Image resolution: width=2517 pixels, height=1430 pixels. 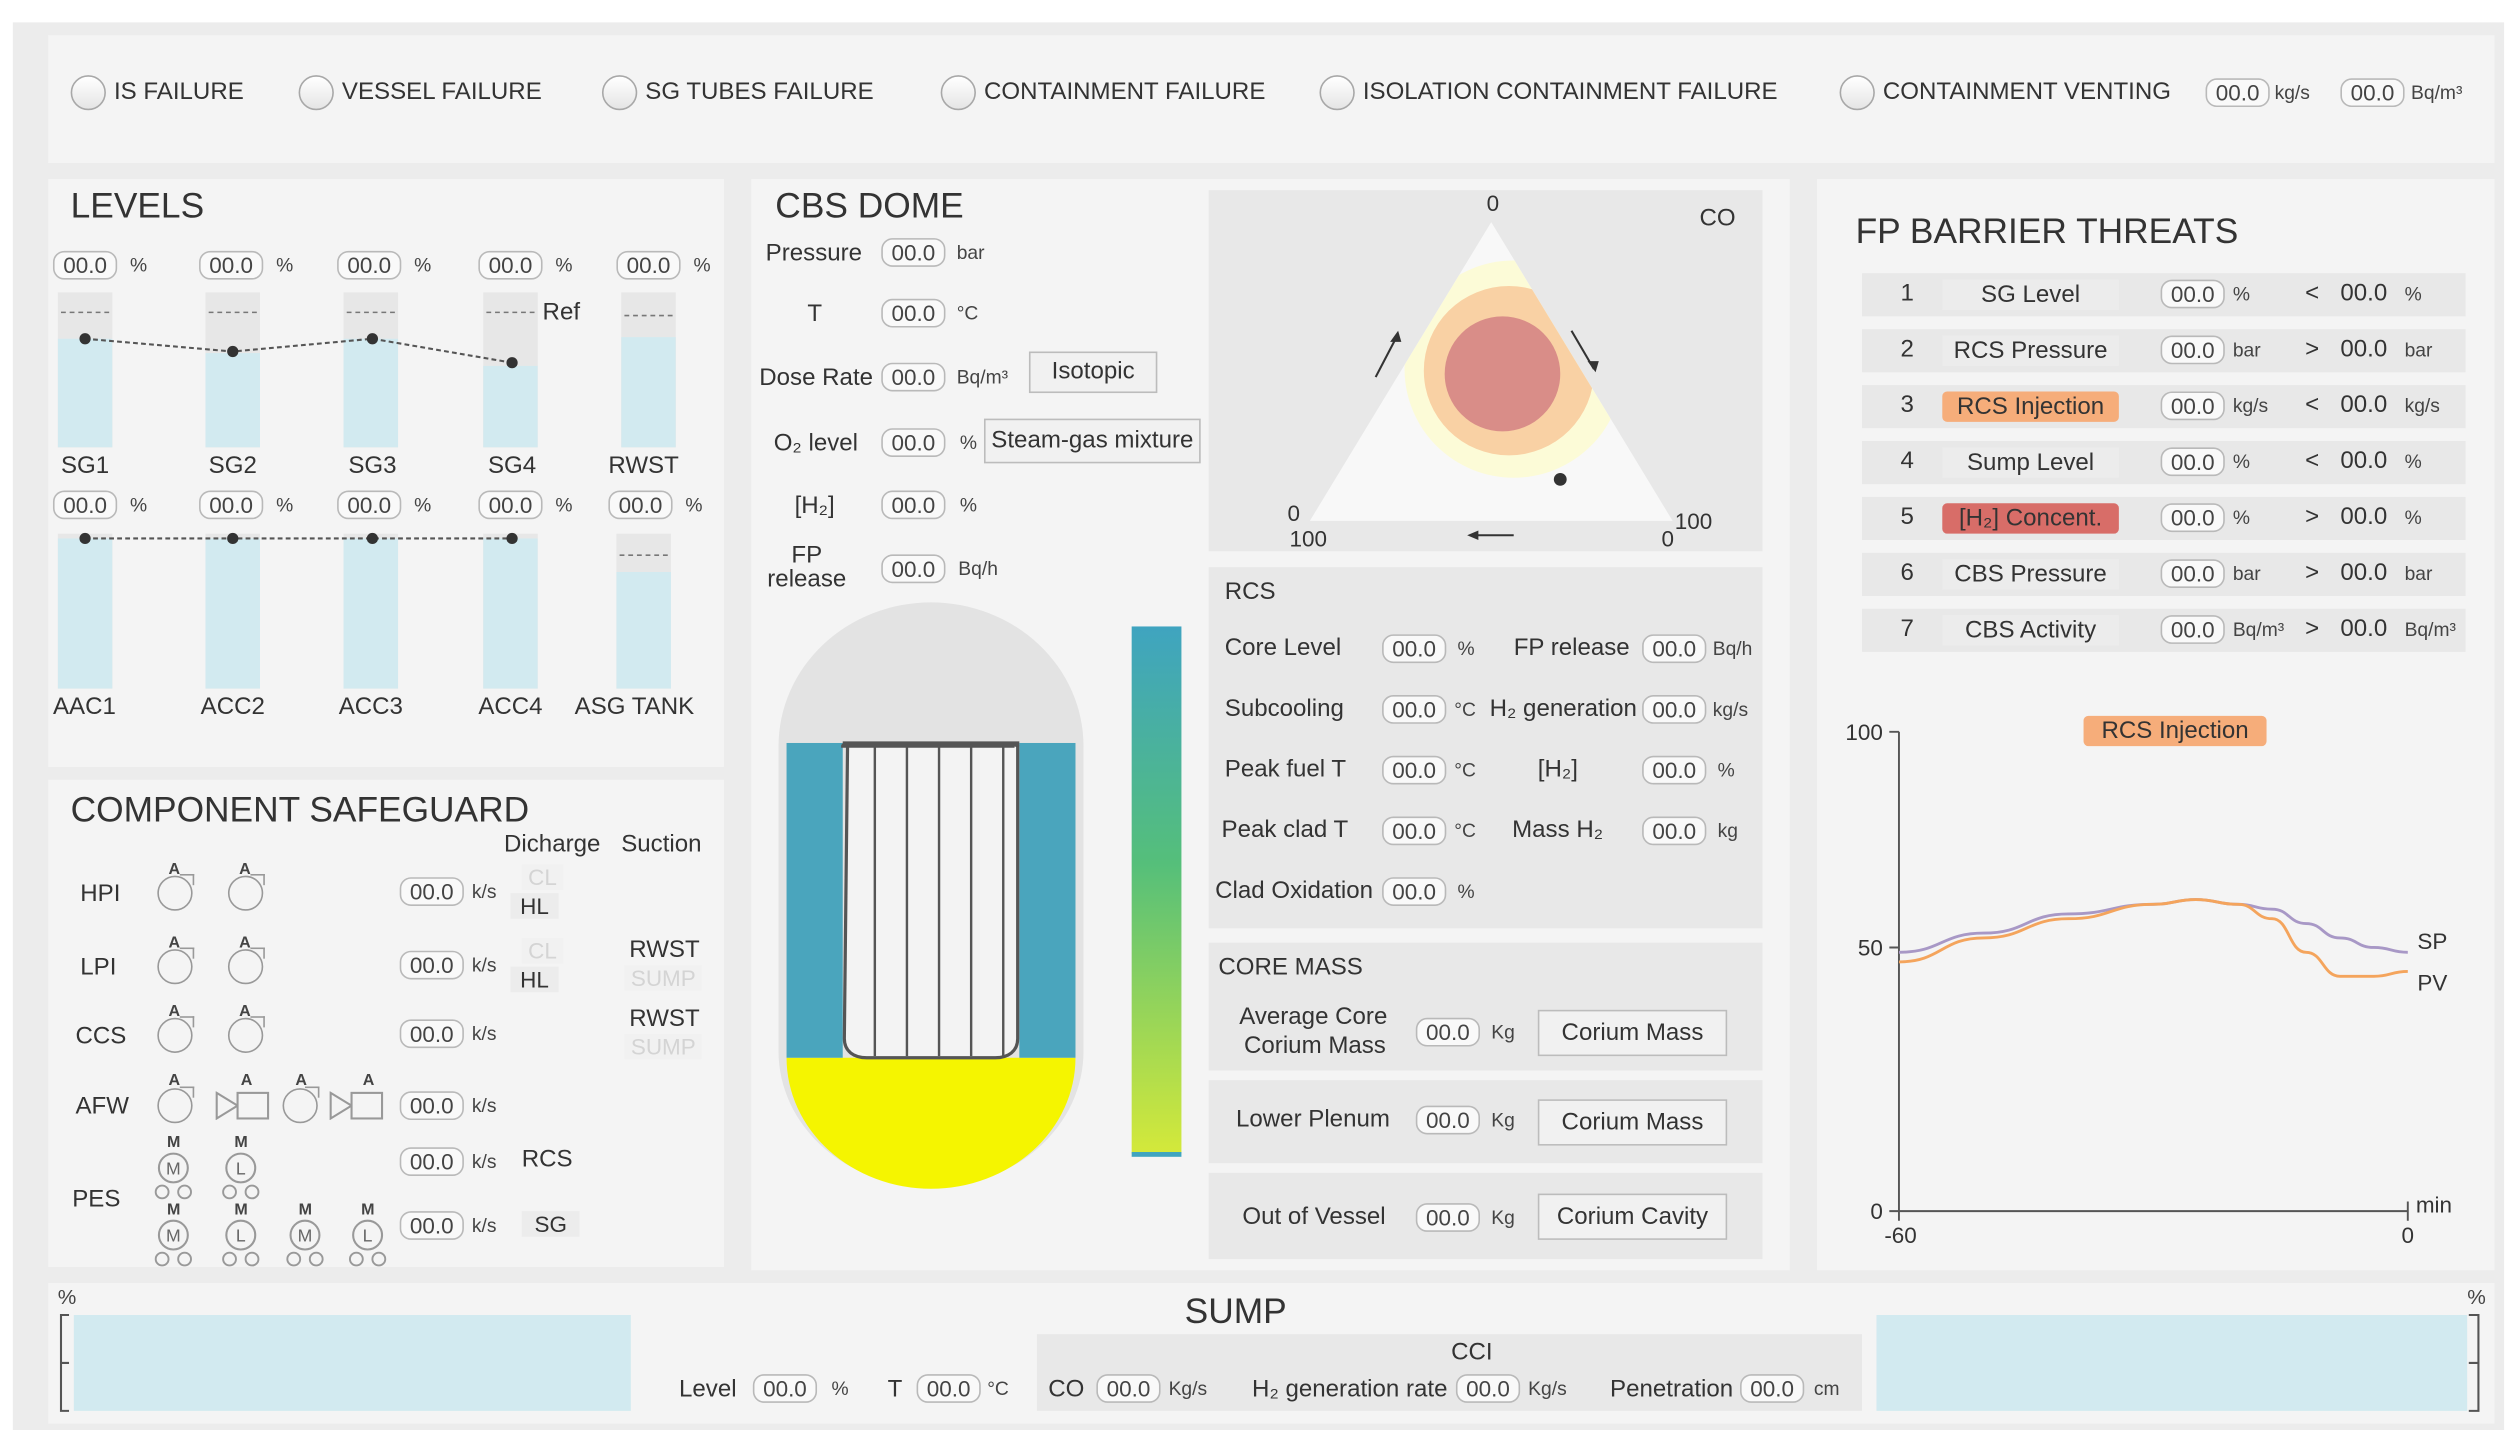 What do you see at coordinates (1907, 461) in the screenshot?
I see `threat-number: 4` at bounding box center [1907, 461].